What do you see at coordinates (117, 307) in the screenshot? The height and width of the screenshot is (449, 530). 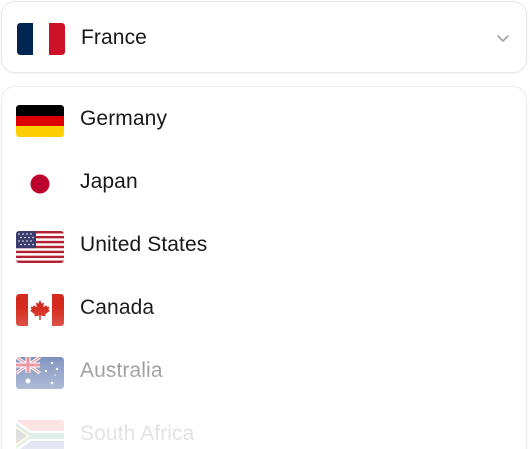 I see `option-label: Canada` at bounding box center [117, 307].